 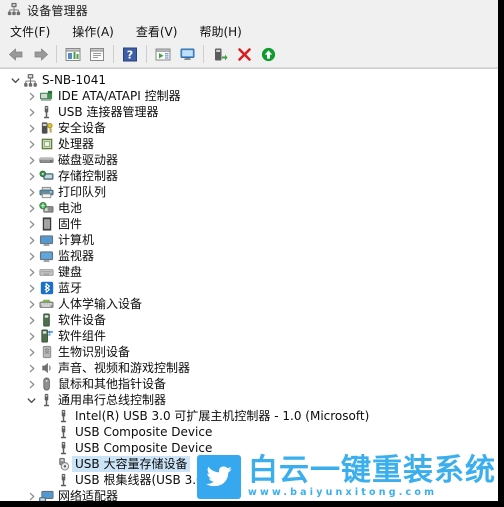 I want to click on tree-row-software-components: 软件组件, so click(x=249, y=336).